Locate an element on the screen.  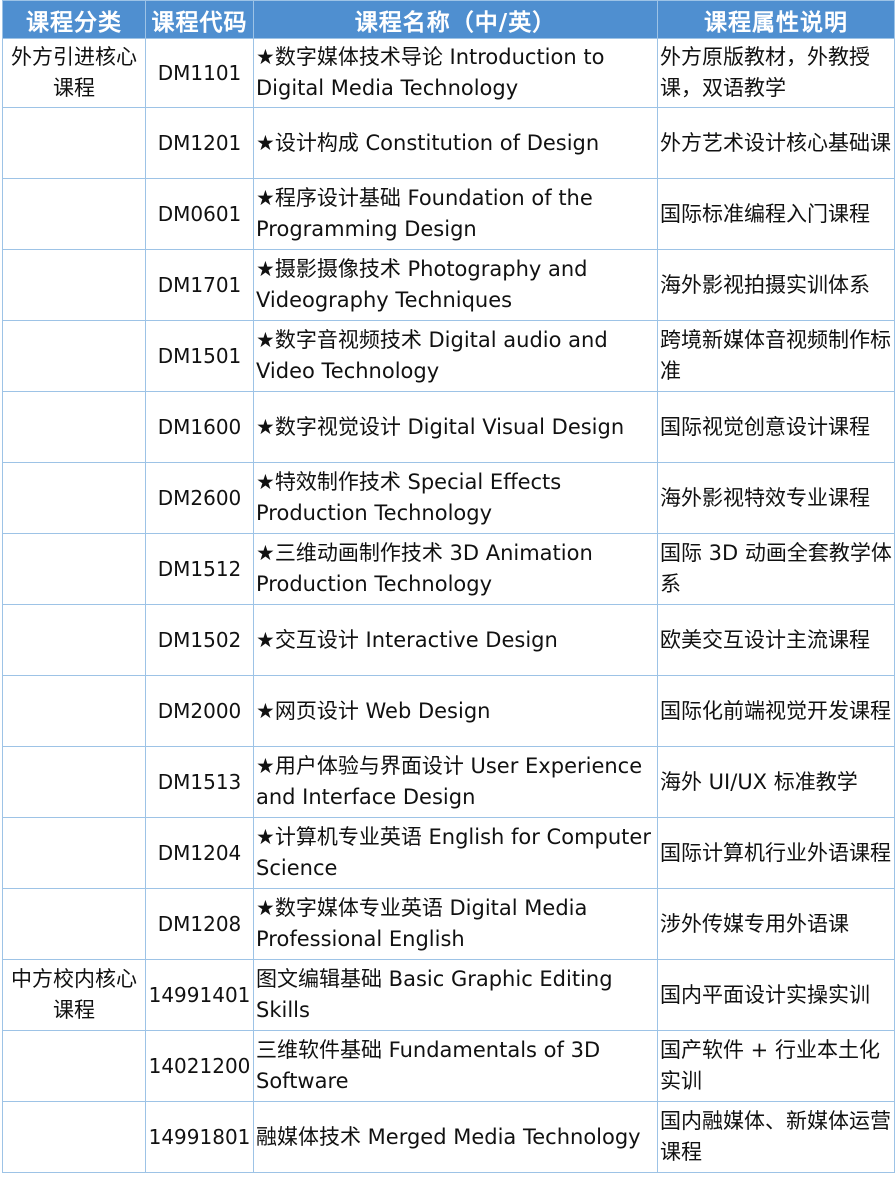
code-cell: DM2600 is located at coordinates (199, 498).